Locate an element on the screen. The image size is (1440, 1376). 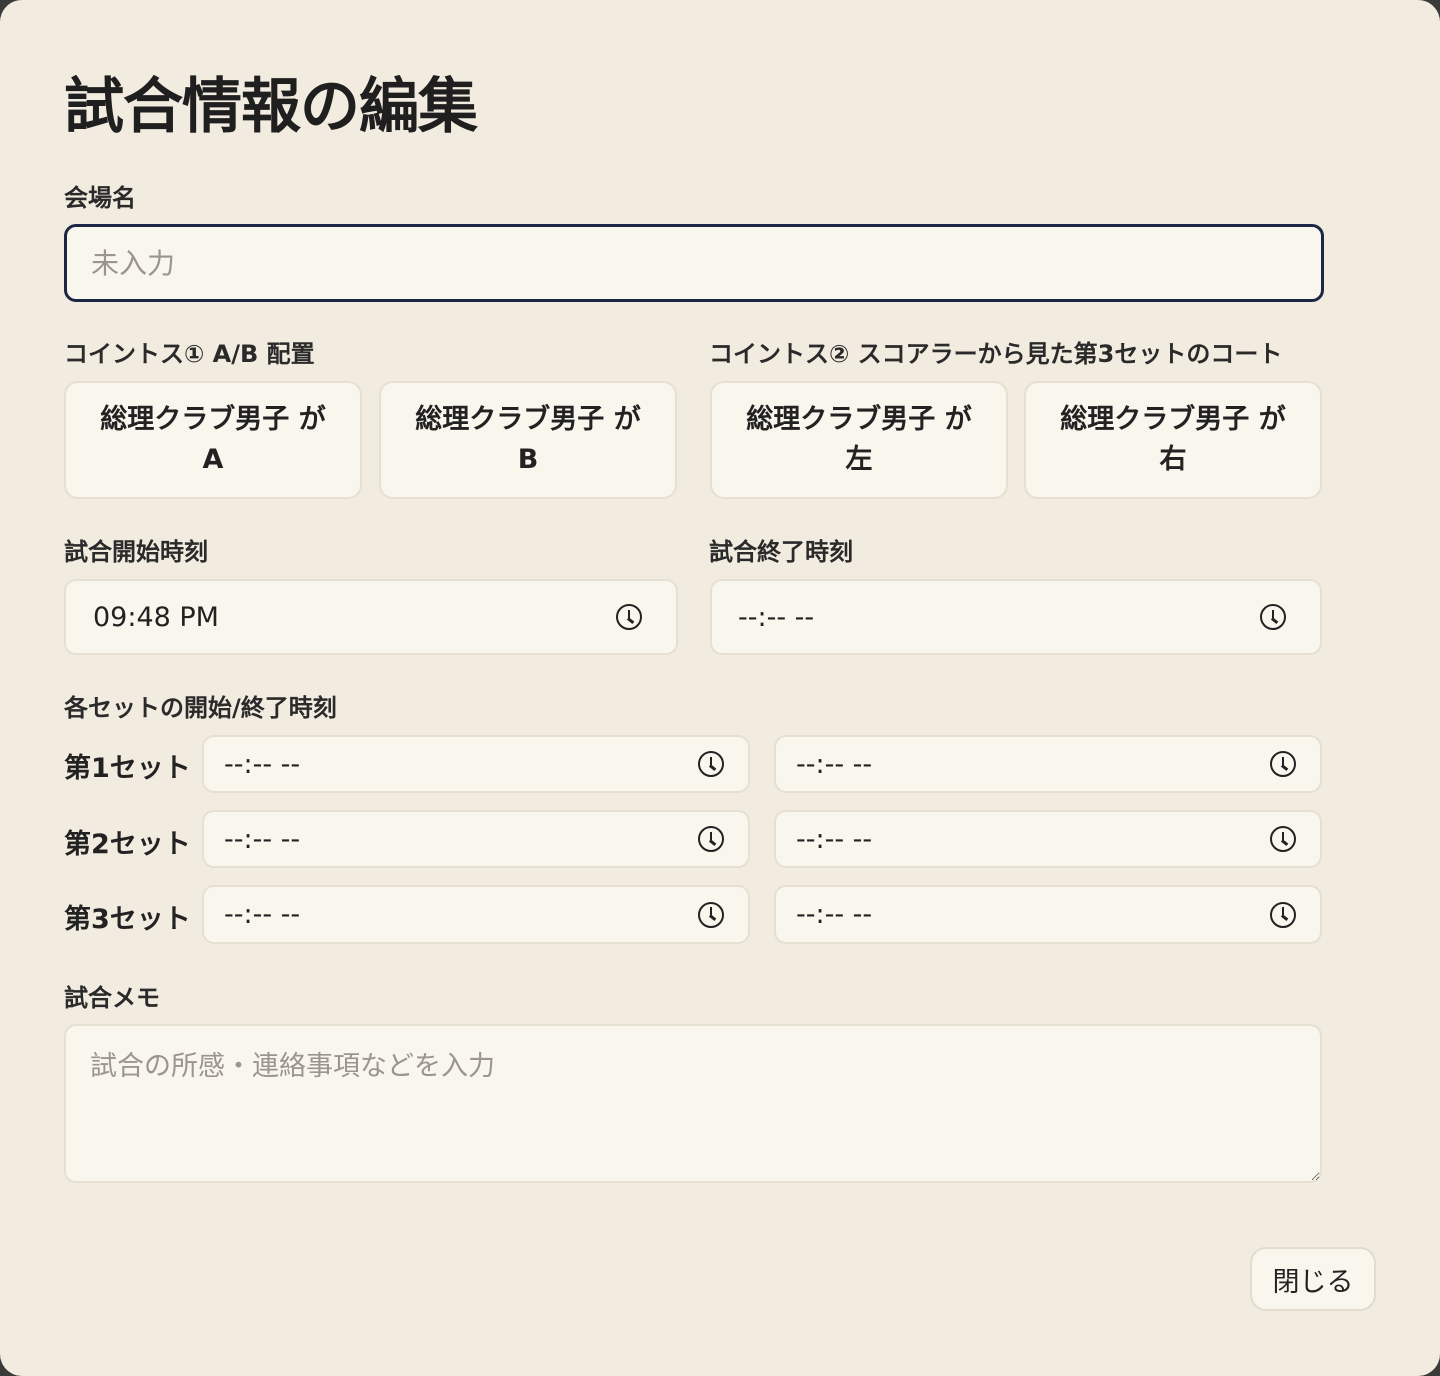
set-1-end-value: --:-- -- is located at coordinates (834, 764).